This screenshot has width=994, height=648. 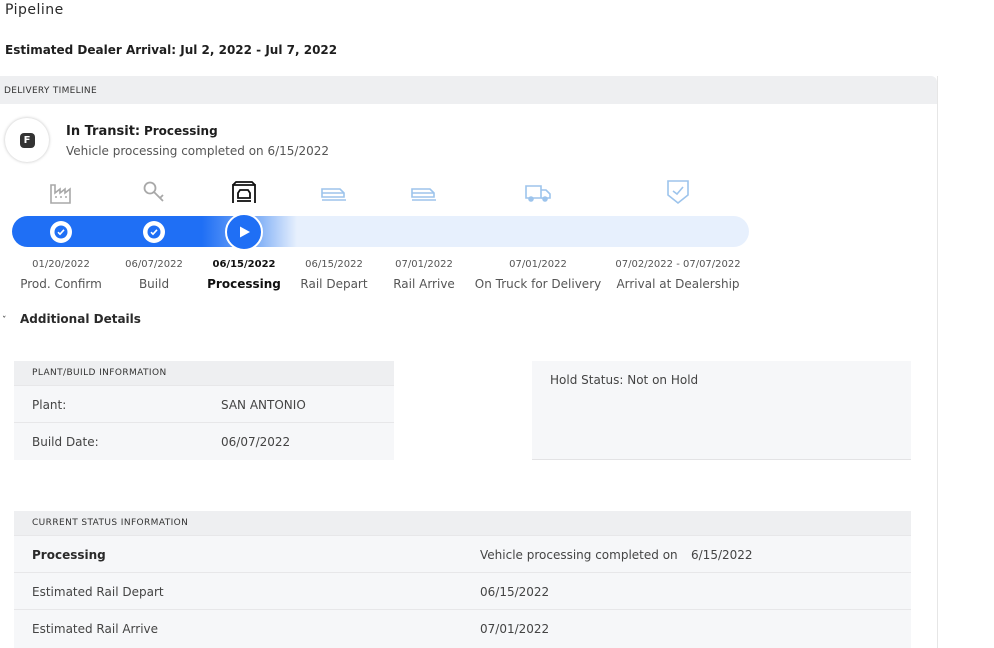 I want to click on status-row-label: Processing, so click(x=69, y=555).